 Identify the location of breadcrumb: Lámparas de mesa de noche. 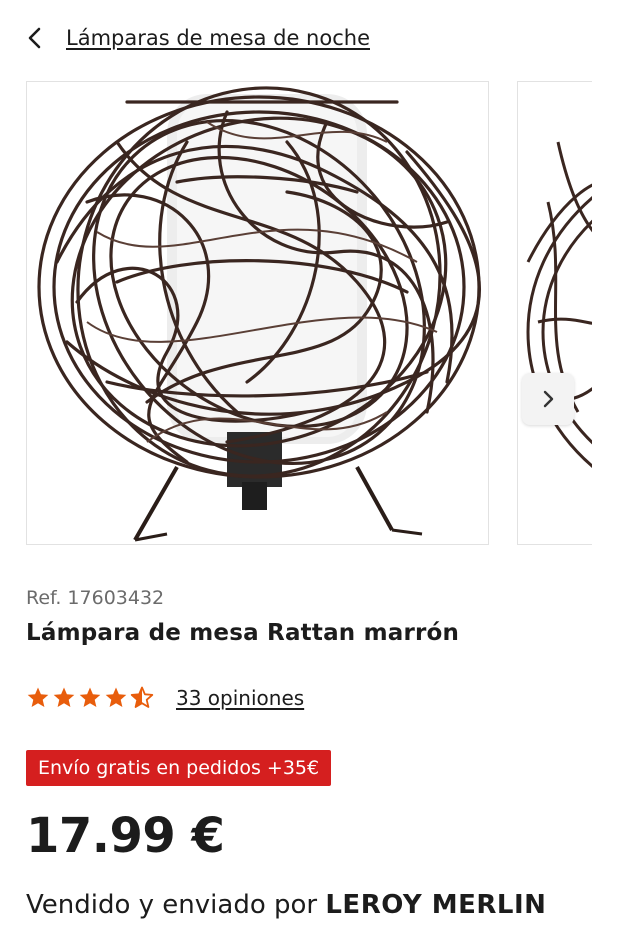
(198, 38).